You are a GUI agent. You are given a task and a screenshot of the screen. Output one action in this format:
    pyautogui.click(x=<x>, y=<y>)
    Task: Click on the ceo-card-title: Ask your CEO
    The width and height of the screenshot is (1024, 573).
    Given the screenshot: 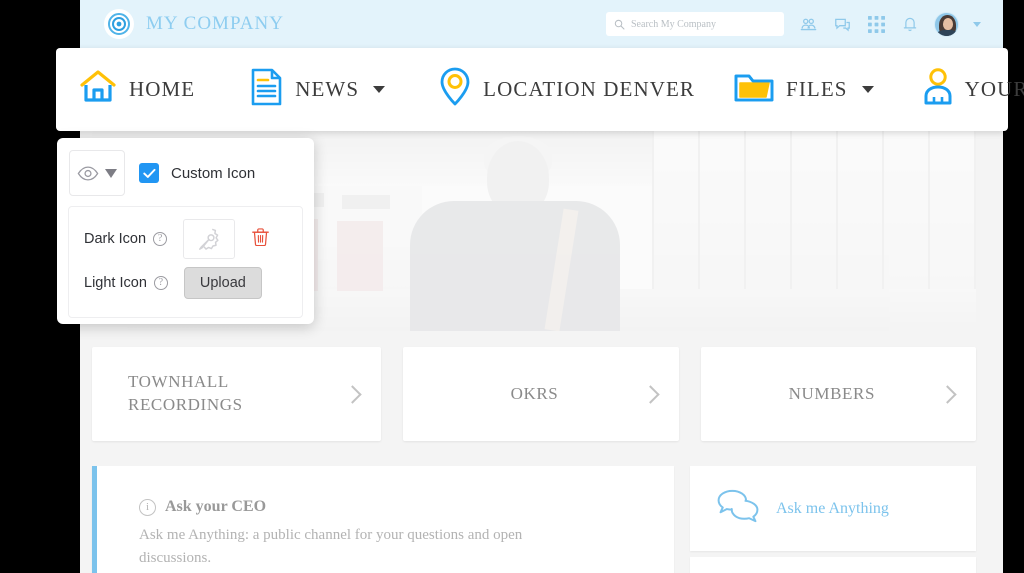 What is the action you would take?
    pyautogui.click(x=216, y=506)
    